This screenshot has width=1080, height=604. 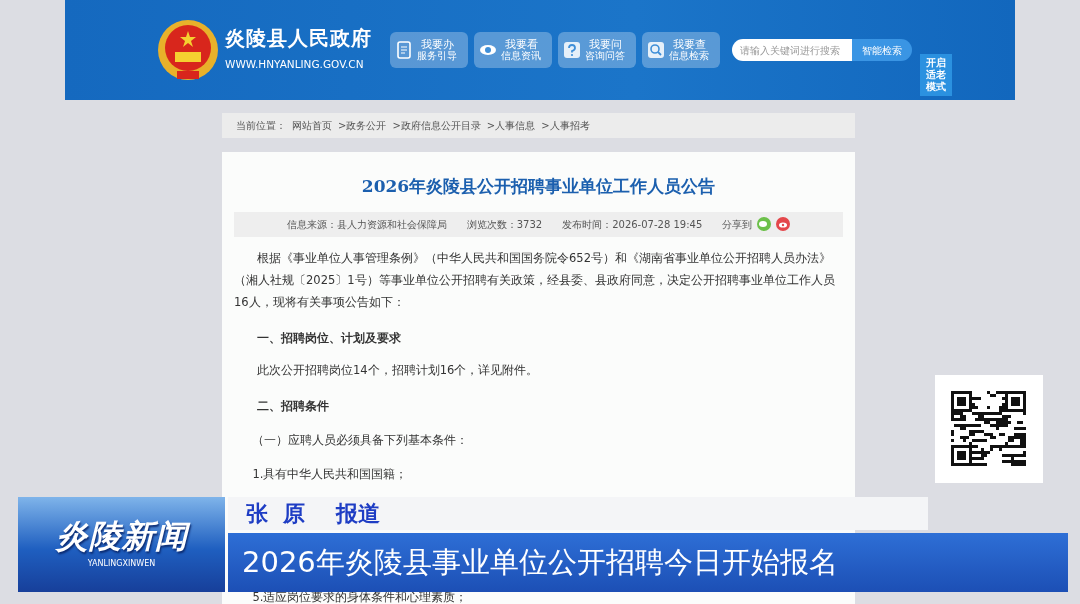 I want to click on share-label: 分享到, so click(x=737, y=224).